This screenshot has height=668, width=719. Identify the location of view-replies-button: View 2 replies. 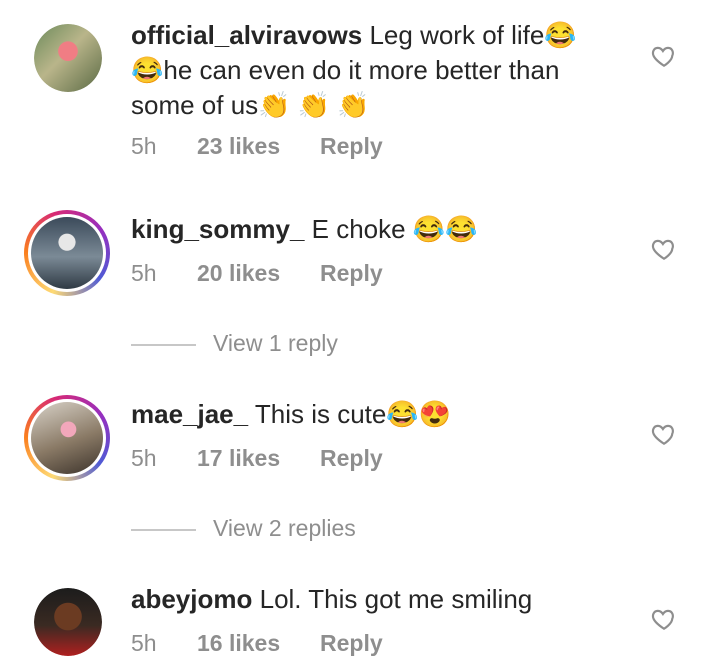
(243, 528).